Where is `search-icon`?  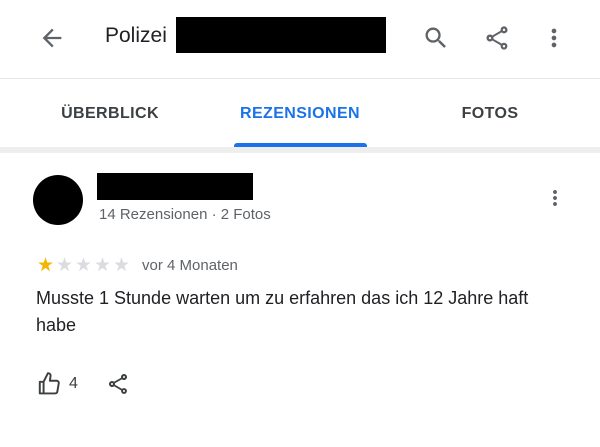
search-icon is located at coordinates (435, 37).